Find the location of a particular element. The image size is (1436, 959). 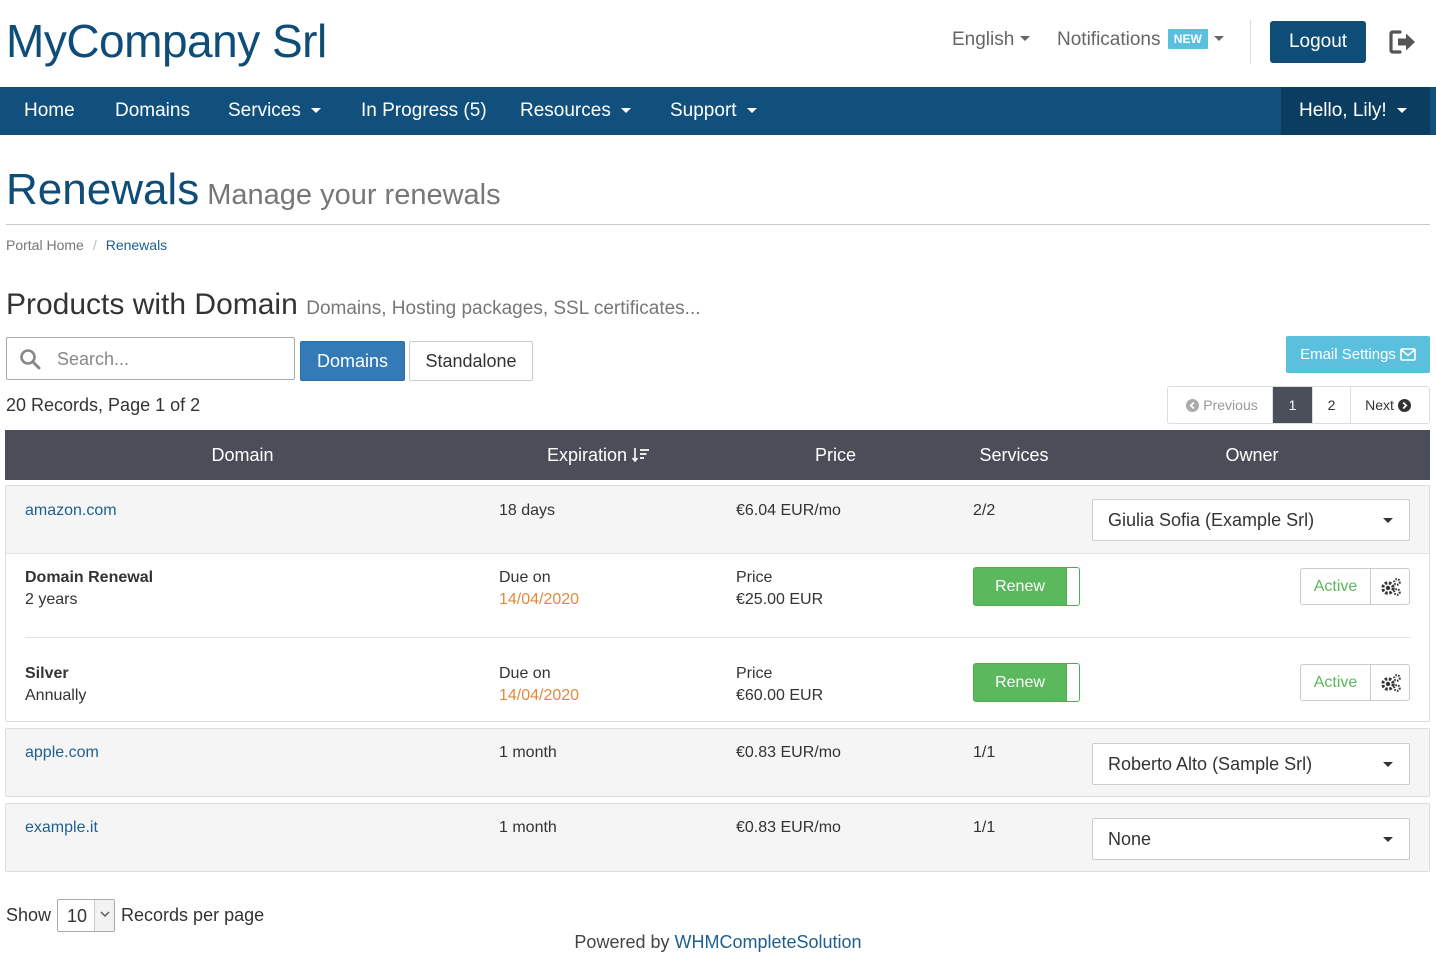

notifications-menu: Notifications NEW is located at coordinates (1140, 40).